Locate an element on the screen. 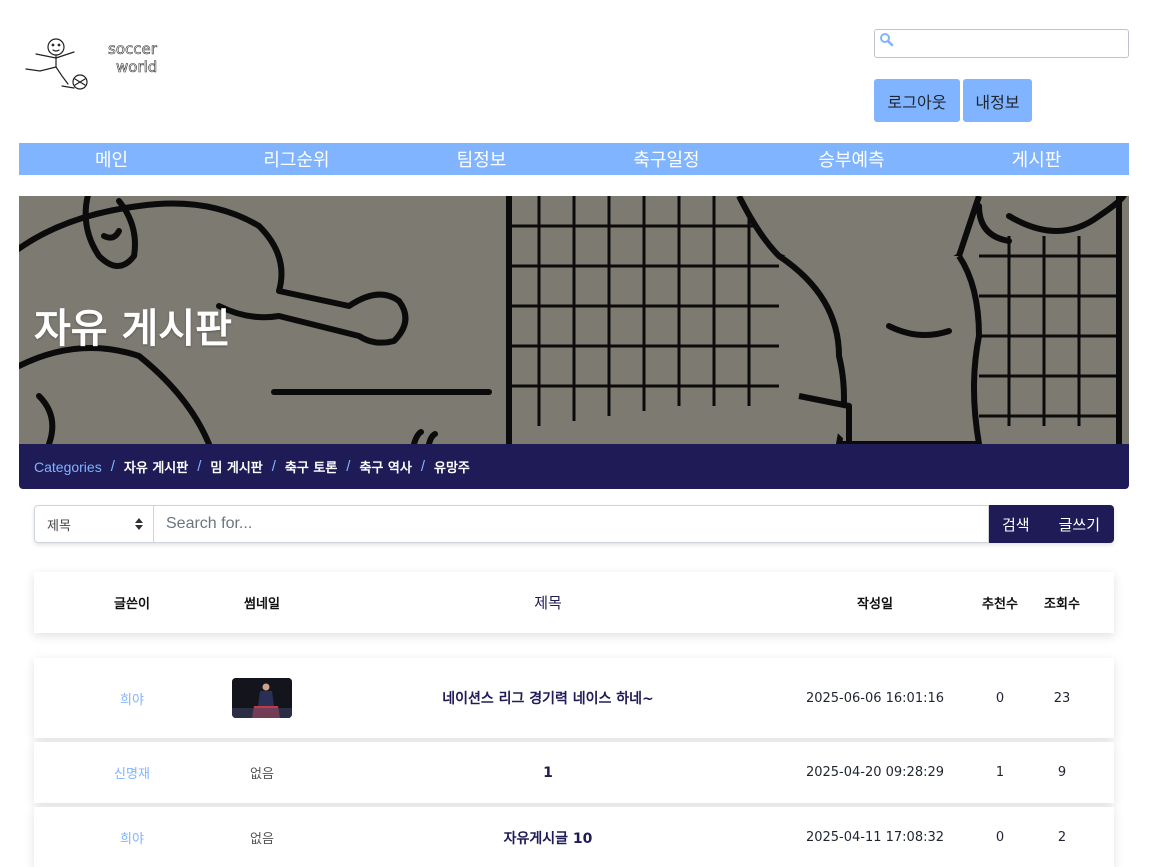 This screenshot has width=1151, height=867. header-views: 조회수 is located at coordinates (1062, 604).